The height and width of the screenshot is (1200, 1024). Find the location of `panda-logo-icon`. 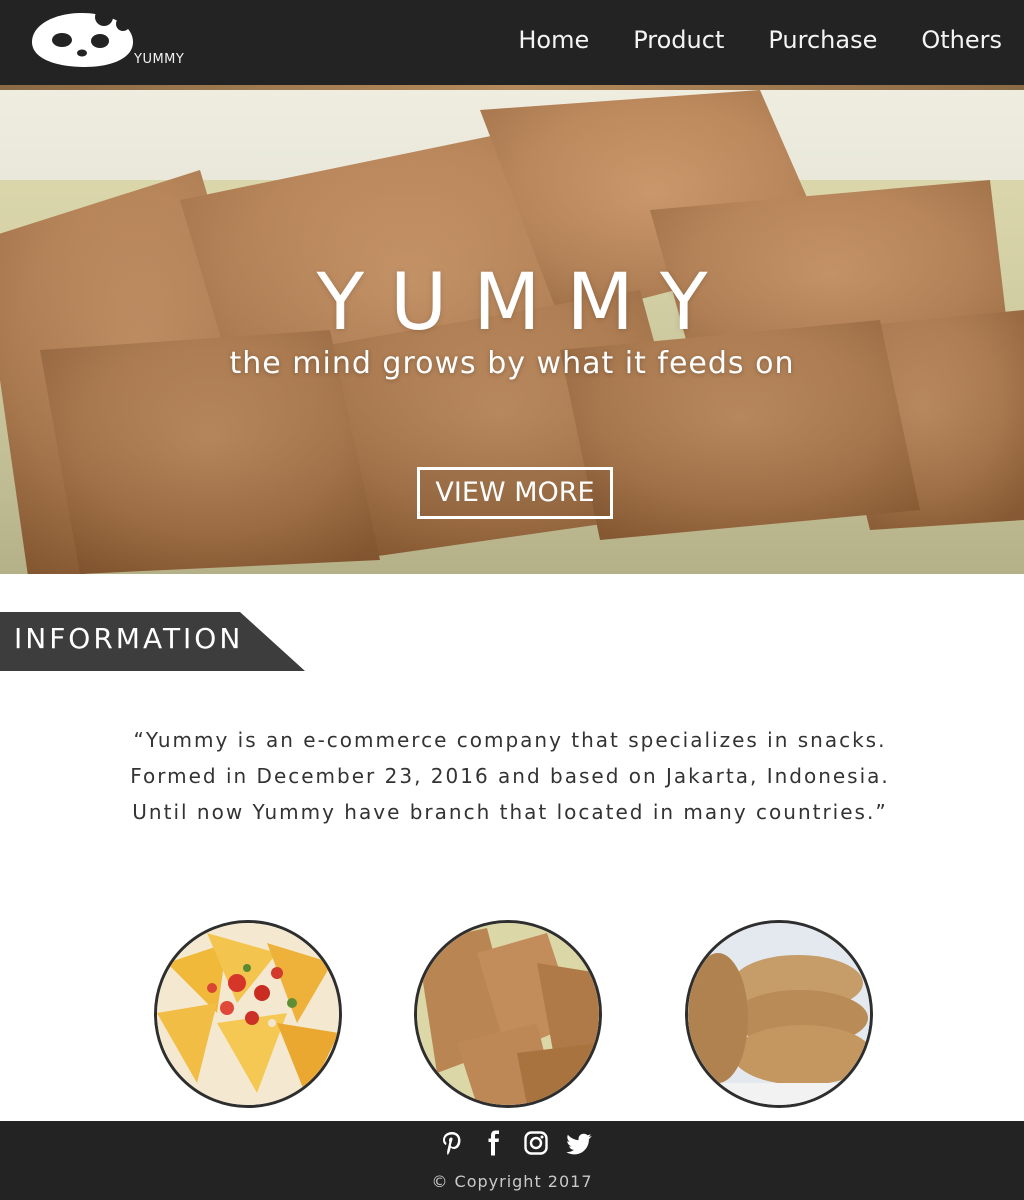

panda-logo-icon is located at coordinates (82, 38).